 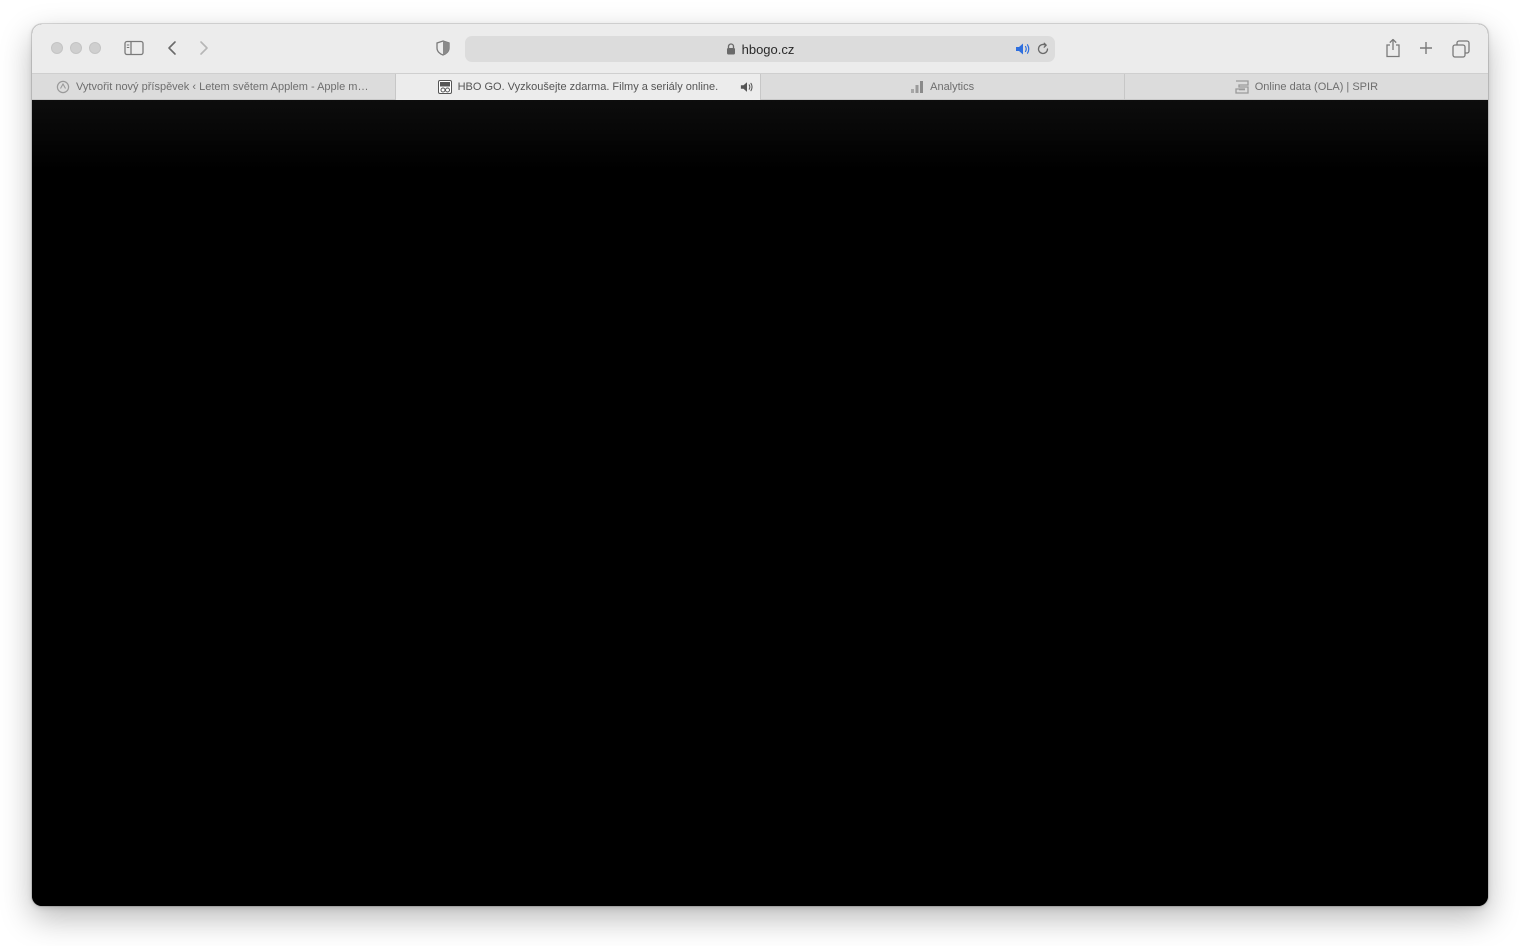 I want to click on shield-icon, so click(x=443, y=48).